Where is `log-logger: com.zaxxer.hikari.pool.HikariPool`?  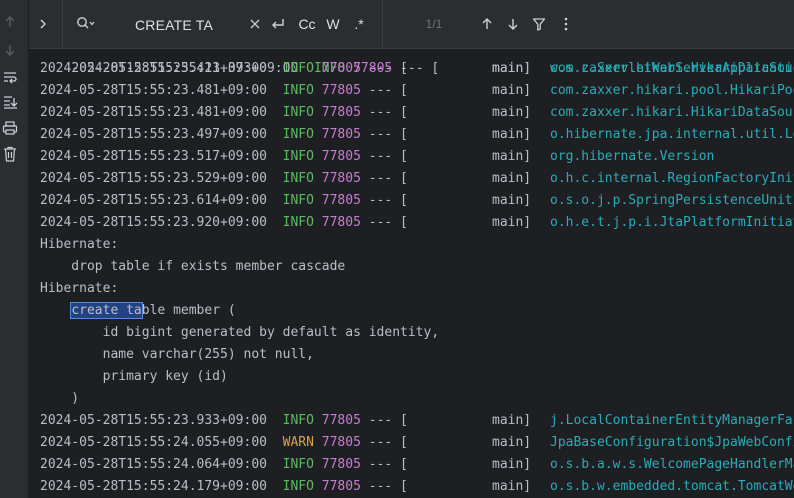 log-logger: com.zaxxer.hikari.pool.HikariPool is located at coordinates (672, 90).